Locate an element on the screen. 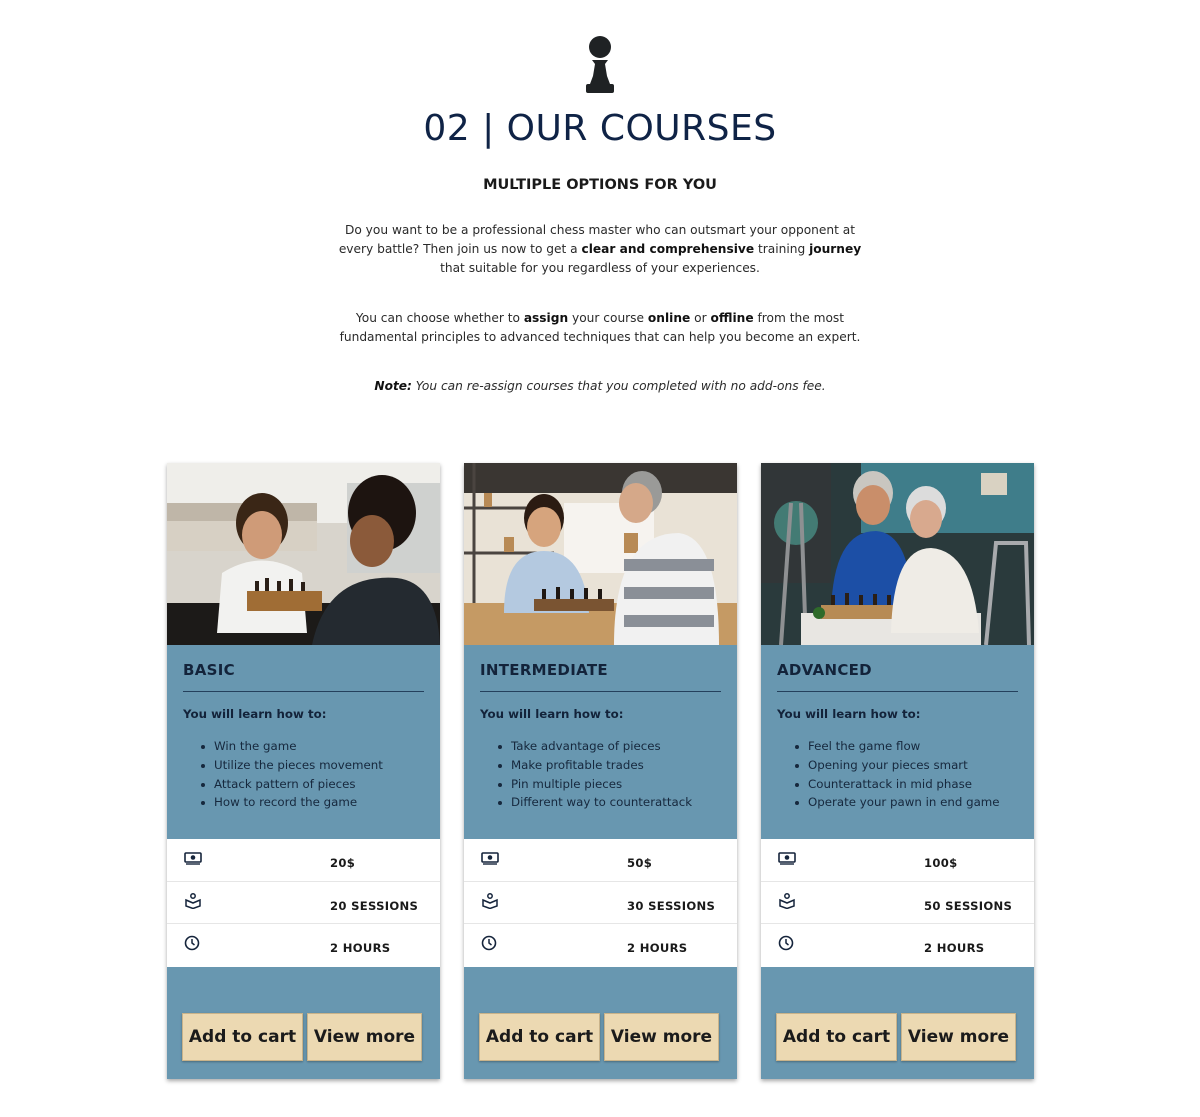  price-value: 100$ is located at coordinates (941, 863).